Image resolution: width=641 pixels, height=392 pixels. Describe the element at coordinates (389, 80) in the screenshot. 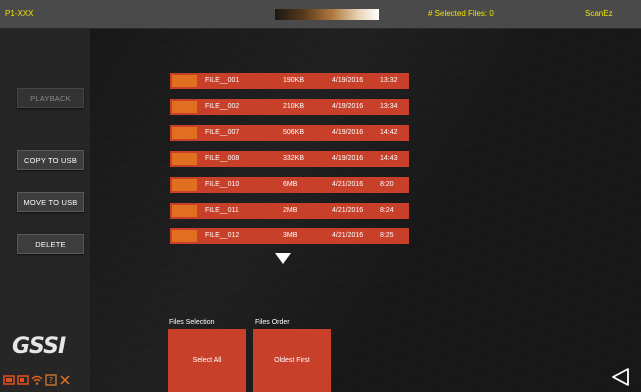

I see `file-time: 13:32` at that location.